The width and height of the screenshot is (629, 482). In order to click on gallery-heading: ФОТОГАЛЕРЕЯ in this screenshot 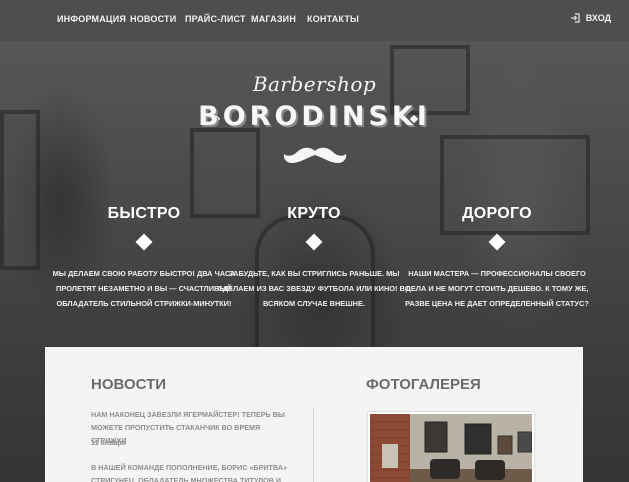, I will do `click(423, 384)`.